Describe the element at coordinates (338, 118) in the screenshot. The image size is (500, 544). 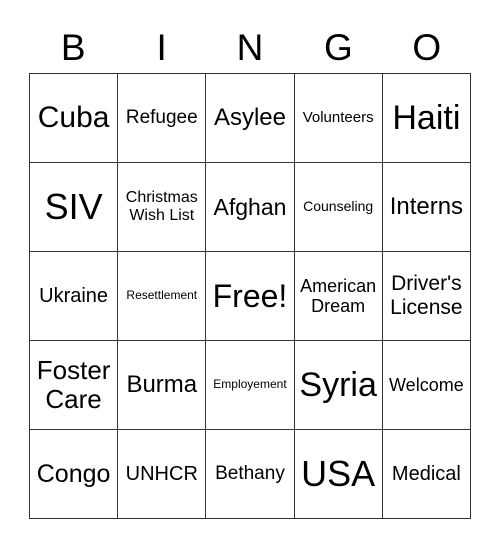
I see `bingo-cell: Volunteers` at that location.